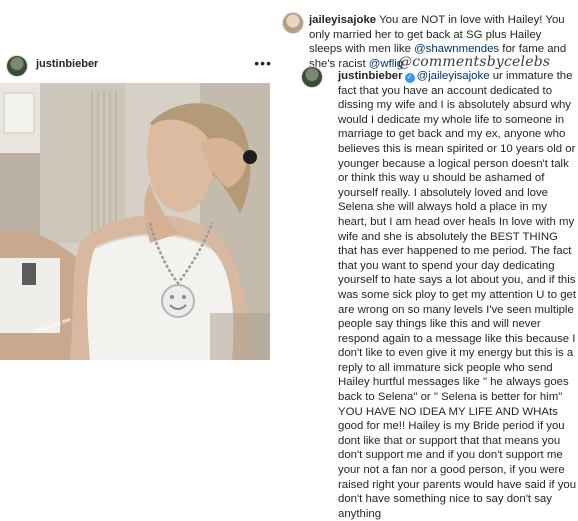  I want to click on comment-username: justinbieber, so click(370, 76).